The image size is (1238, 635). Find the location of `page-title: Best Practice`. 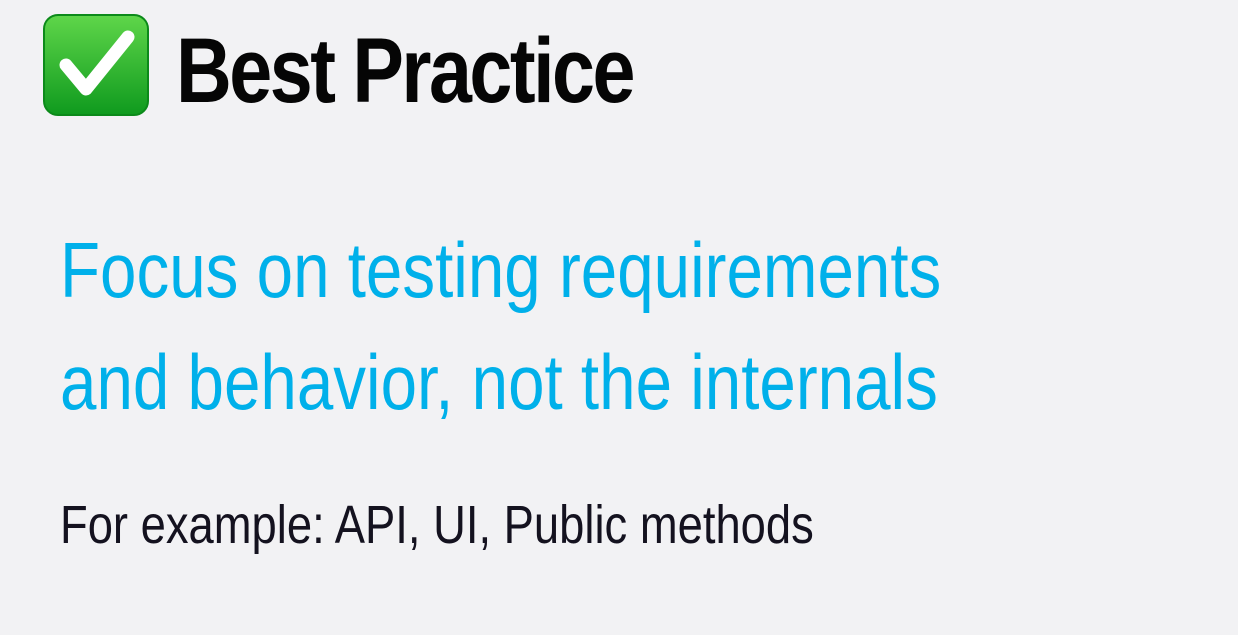

page-title: Best Practice is located at coordinates (405, 71).